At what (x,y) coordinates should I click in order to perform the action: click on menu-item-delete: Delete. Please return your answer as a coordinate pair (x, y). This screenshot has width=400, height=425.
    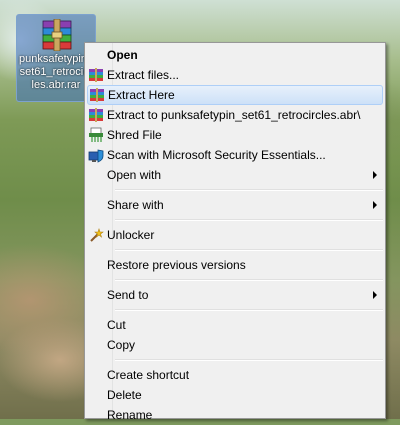
    Looking at the image, I should click on (235, 395).